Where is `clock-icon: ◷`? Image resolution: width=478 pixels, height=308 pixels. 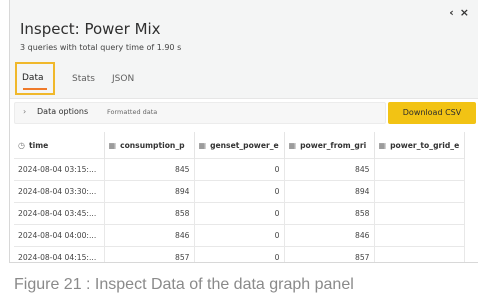
clock-icon: ◷ is located at coordinates (21, 145).